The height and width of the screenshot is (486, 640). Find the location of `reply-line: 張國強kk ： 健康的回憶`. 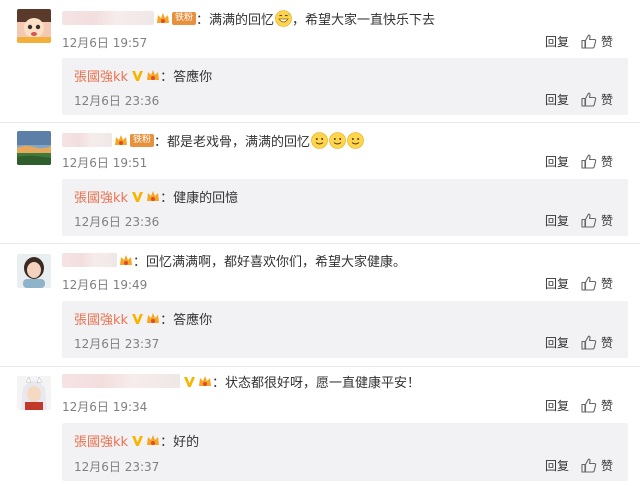

reply-line: 張國強kk ： 健康的回憶 is located at coordinates (156, 196).